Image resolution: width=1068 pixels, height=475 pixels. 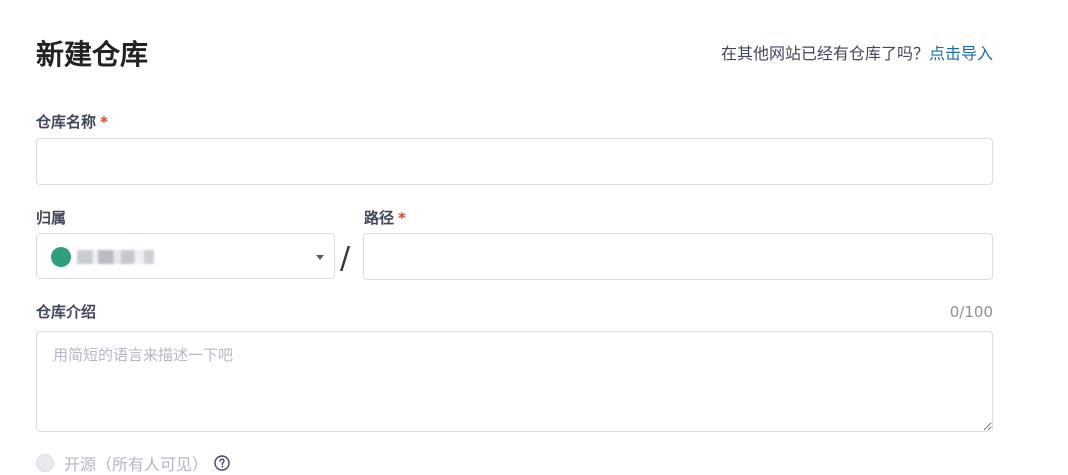 I want to click on owner-label-text: 归属, so click(x=51, y=218).